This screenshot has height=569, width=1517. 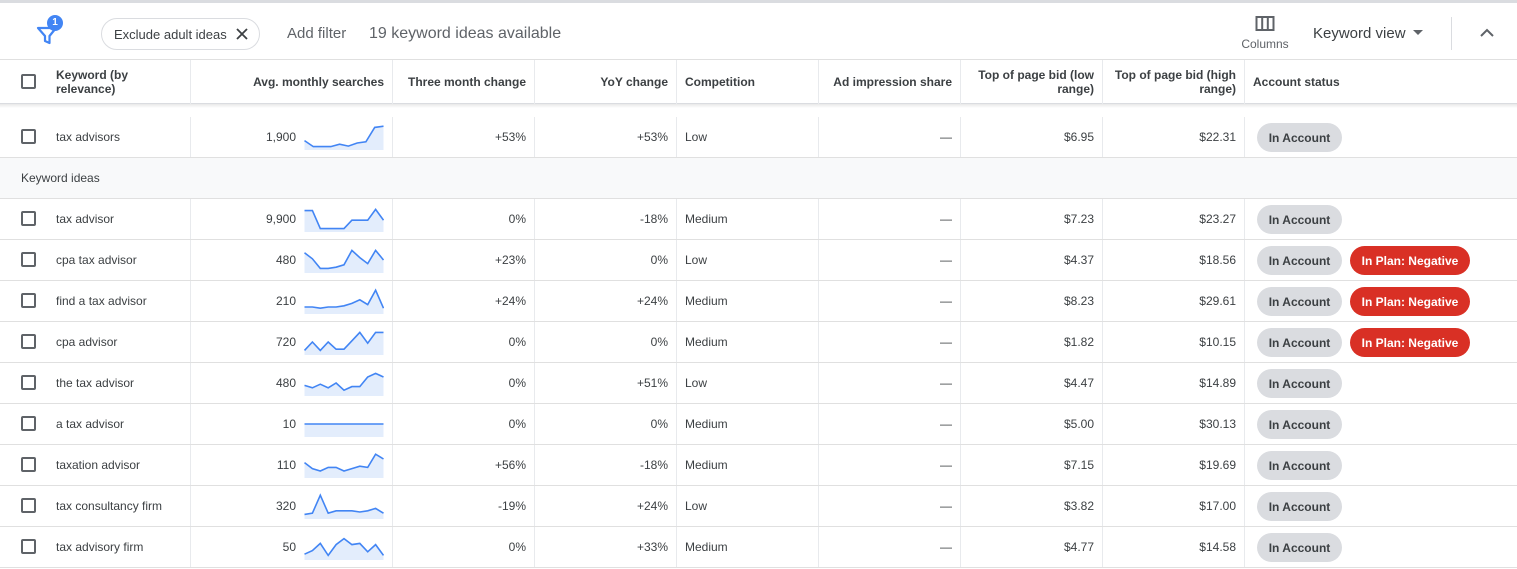 I want to click on select-all-checkbox, so click(x=28, y=81).